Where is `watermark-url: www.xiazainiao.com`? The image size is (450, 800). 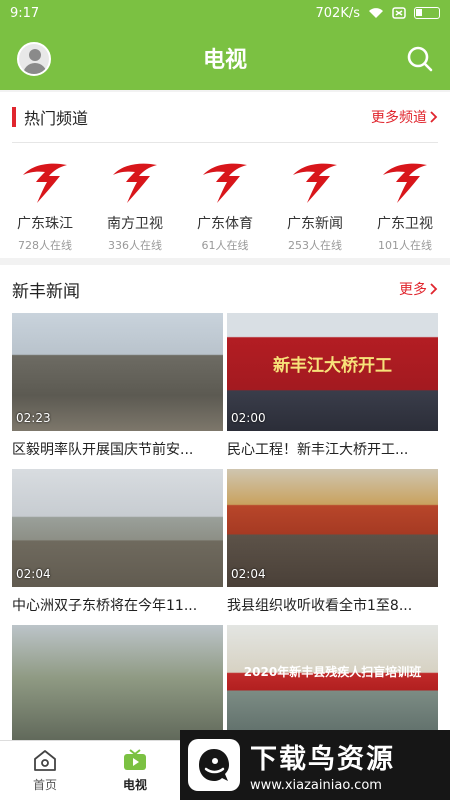 watermark-url: www.xiazainiao.com is located at coordinates (316, 785).